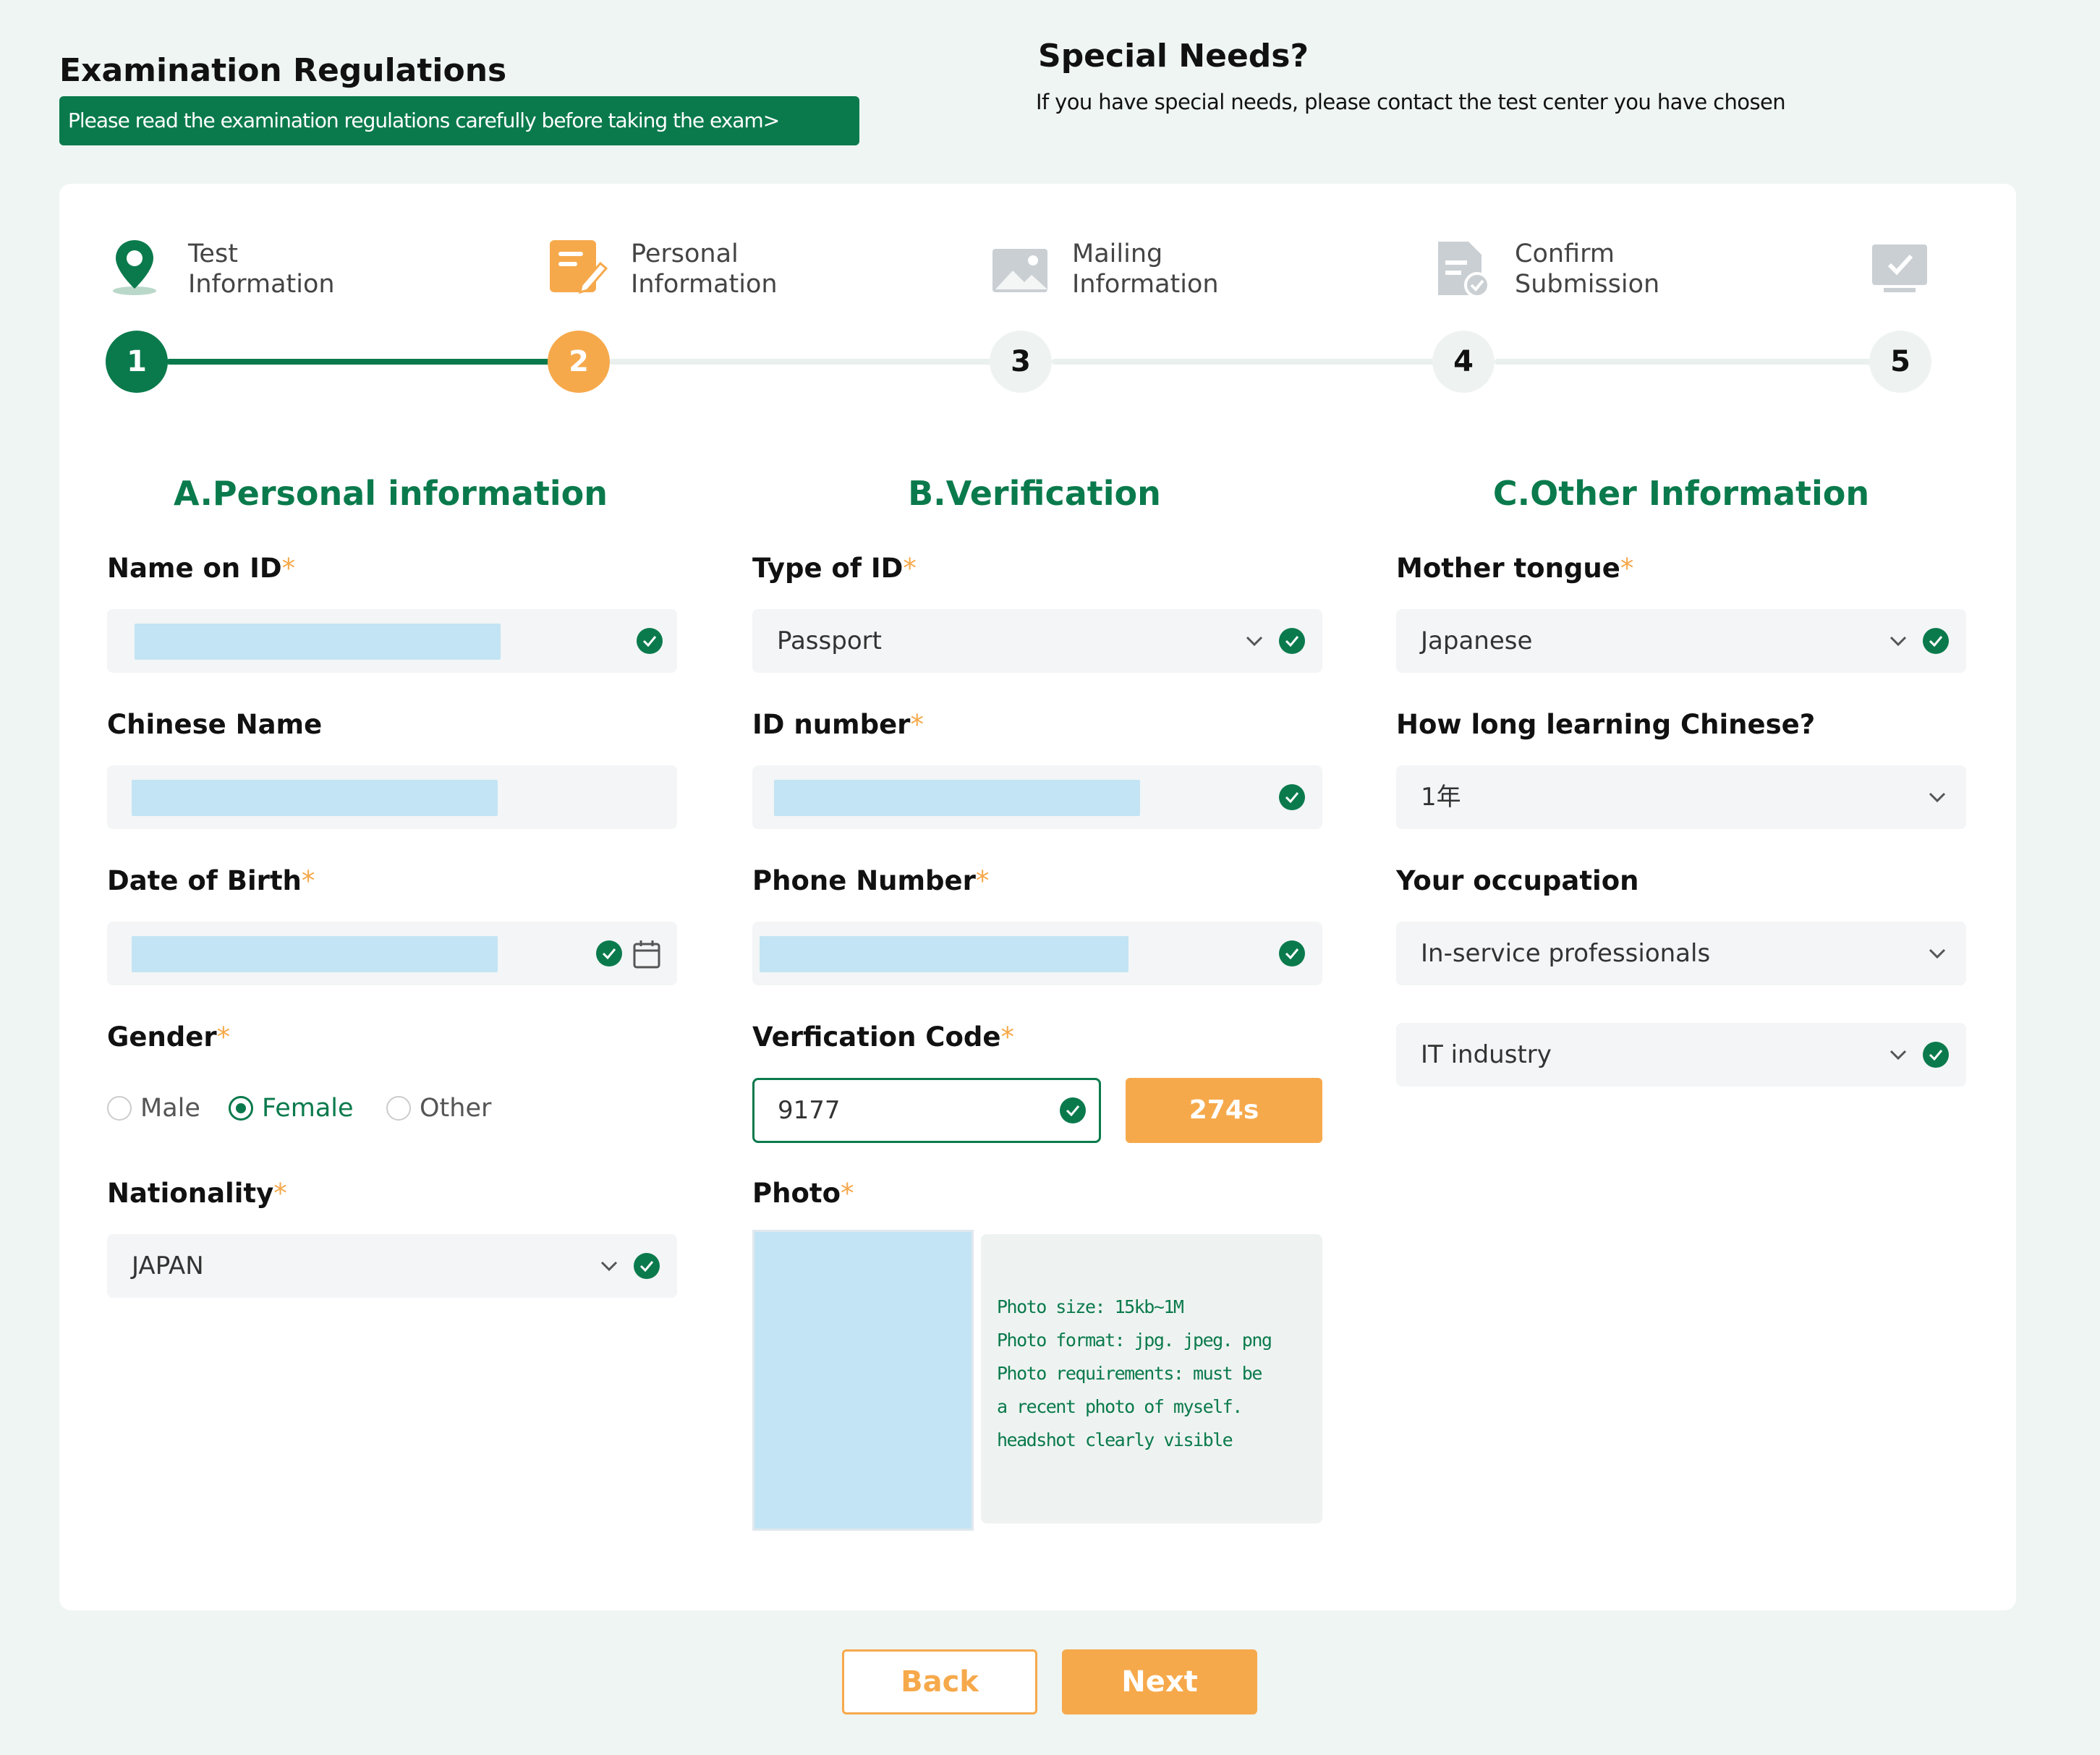 Image resolution: width=2100 pixels, height=1755 pixels. Describe the element at coordinates (1899, 269) in the screenshot. I see `monitor-check-icon` at that location.